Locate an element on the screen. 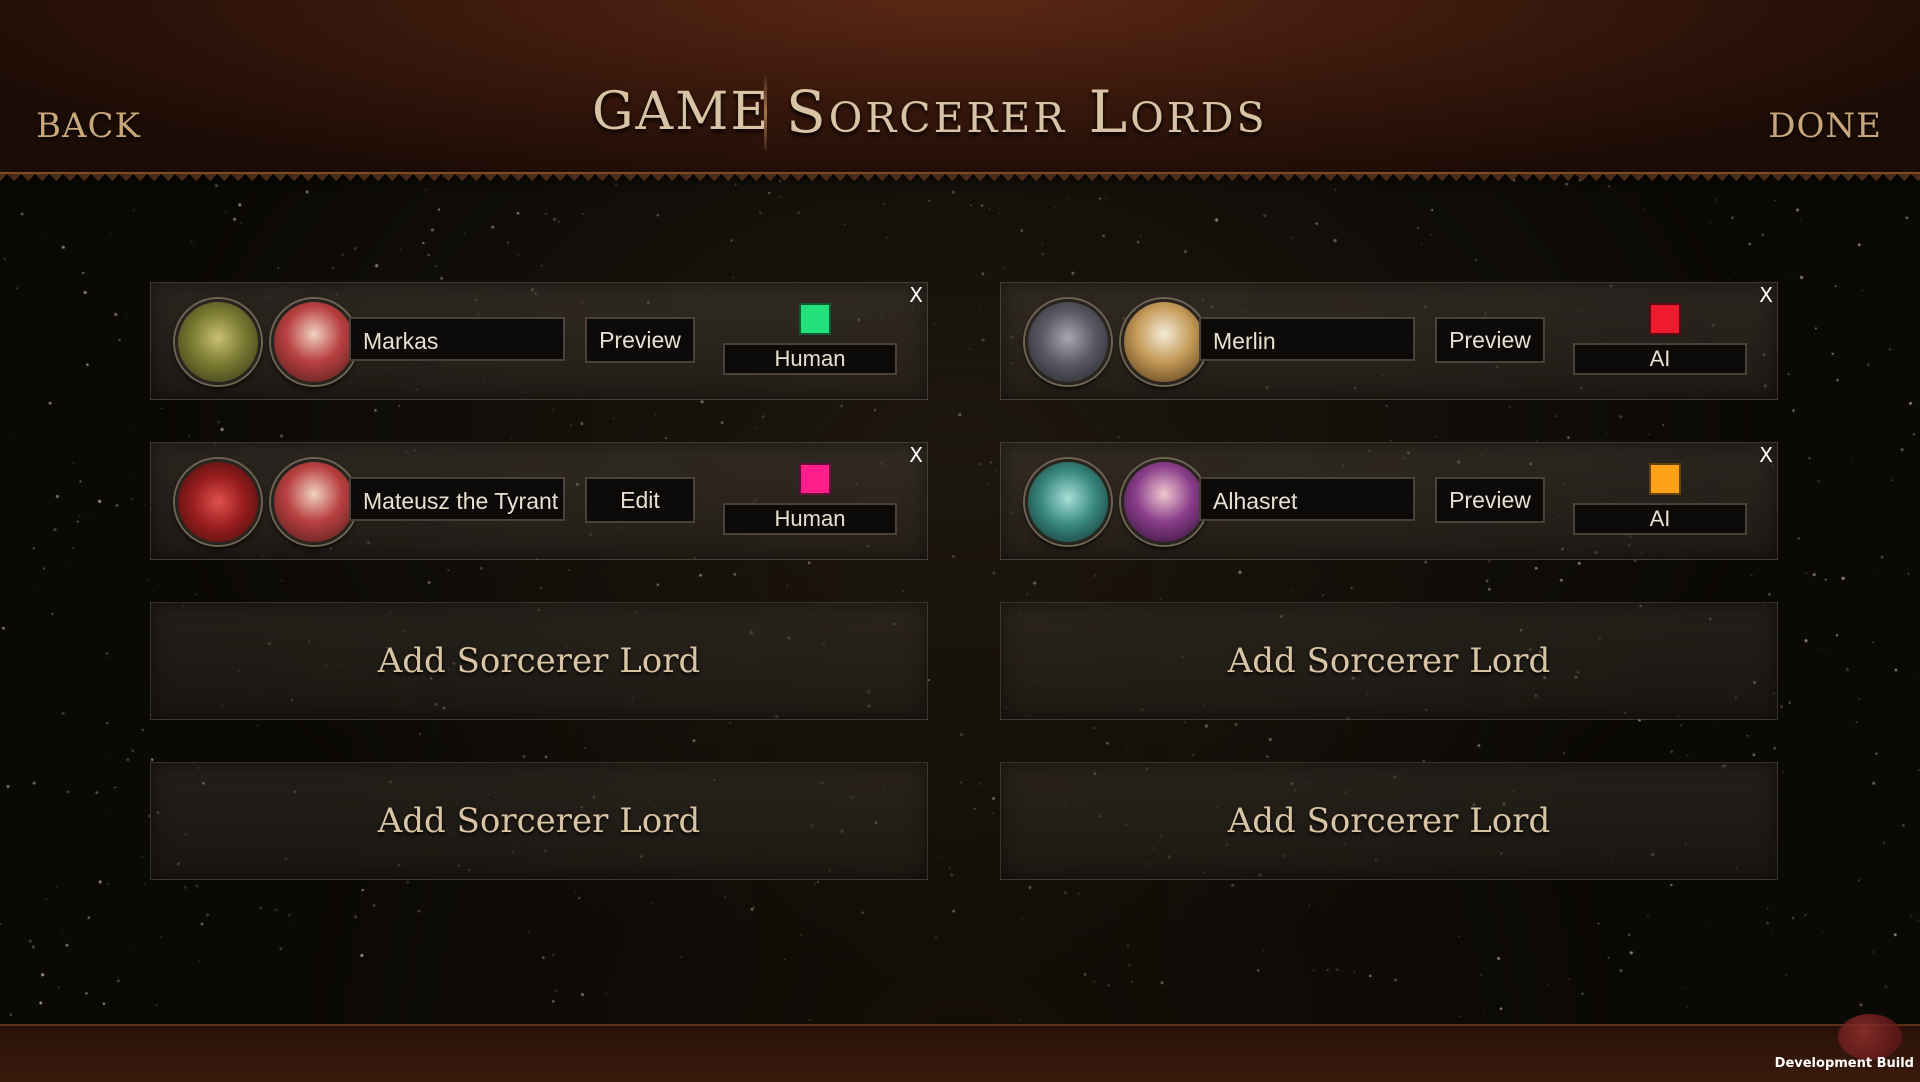 Image resolution: width=1920 pixels, height=1082 pixels. bottom-bar is located at coordinates (960, 1053).